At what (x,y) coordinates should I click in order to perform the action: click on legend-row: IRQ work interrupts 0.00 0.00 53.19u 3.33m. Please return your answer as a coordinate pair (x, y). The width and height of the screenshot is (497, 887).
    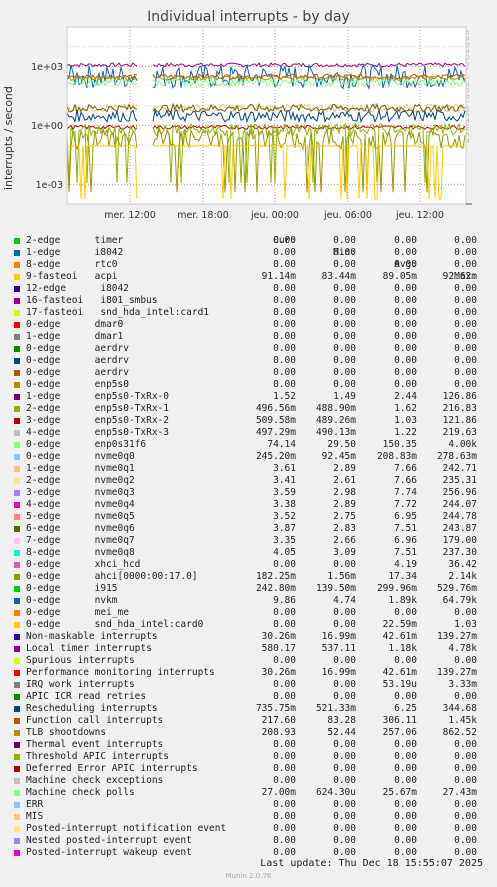
    Looking at the image, I should click on (249, 685).